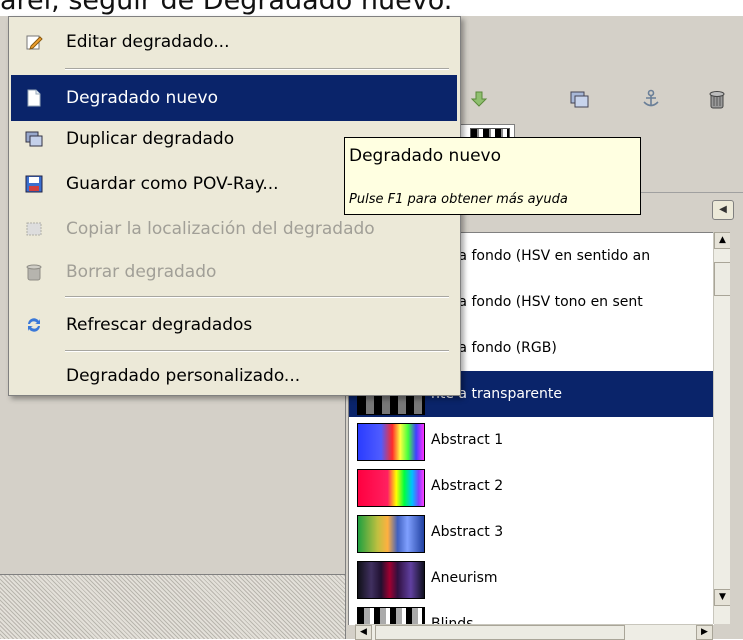 This screenshot has width=743, height=640. What do you see at coordinates (34, 272) in the screenshot?
I see `trash-icon` at bounding box center [34, 272].